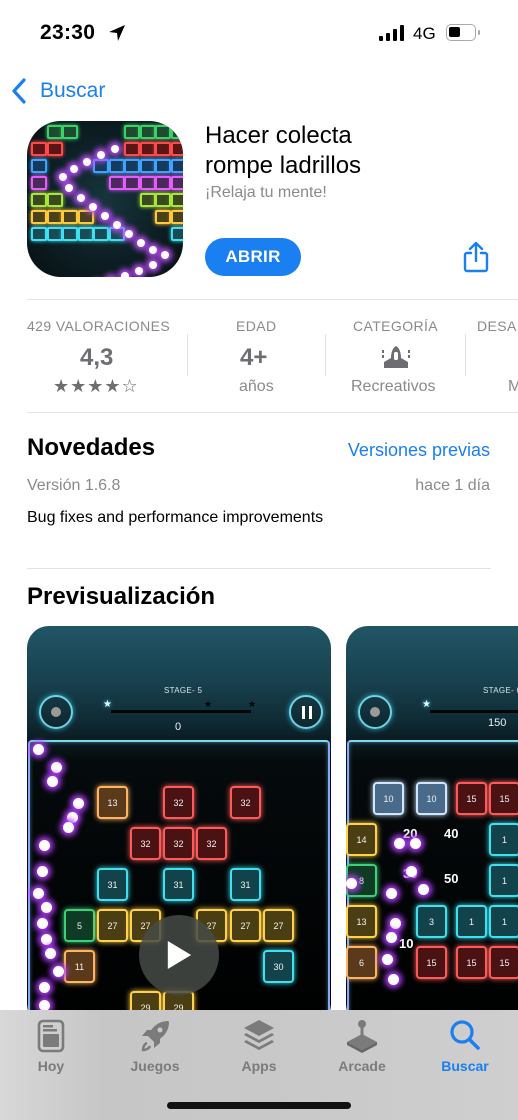 Image resolution: width=518 pixels, height=1120 pixels. I want to click on tab-apps: Apps, so click(259, 1046).